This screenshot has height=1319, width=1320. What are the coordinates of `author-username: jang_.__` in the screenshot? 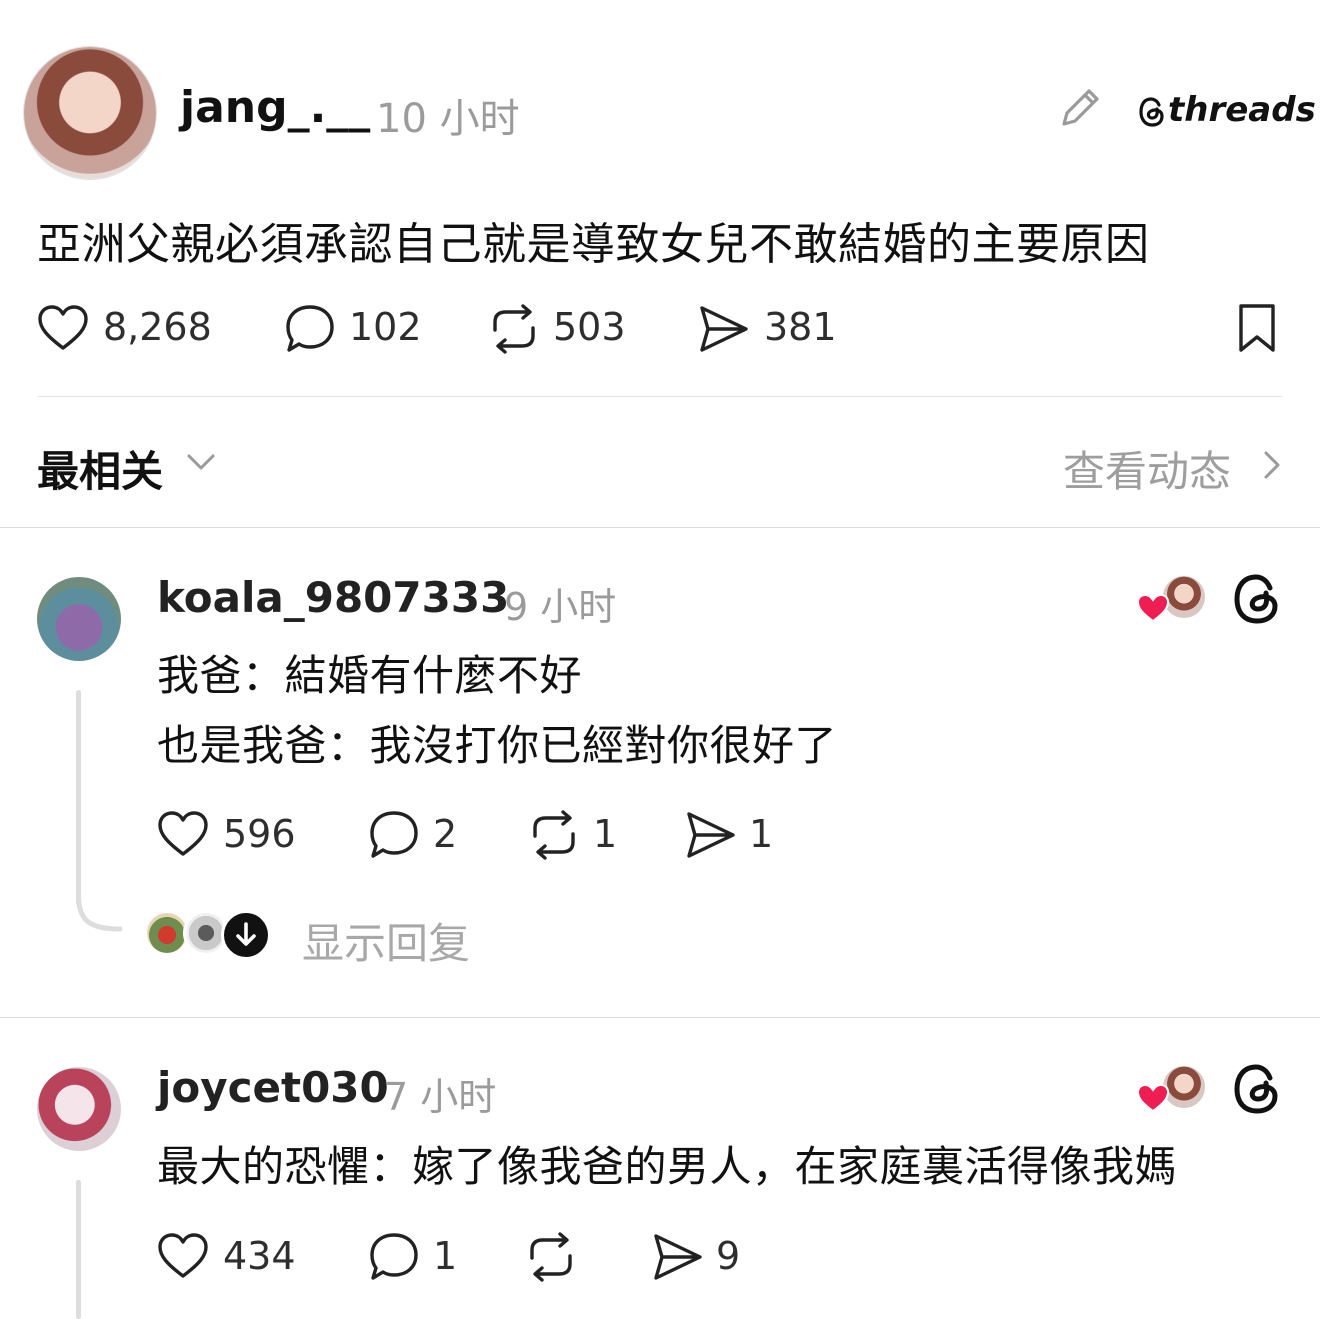 It's located at (275, 107).